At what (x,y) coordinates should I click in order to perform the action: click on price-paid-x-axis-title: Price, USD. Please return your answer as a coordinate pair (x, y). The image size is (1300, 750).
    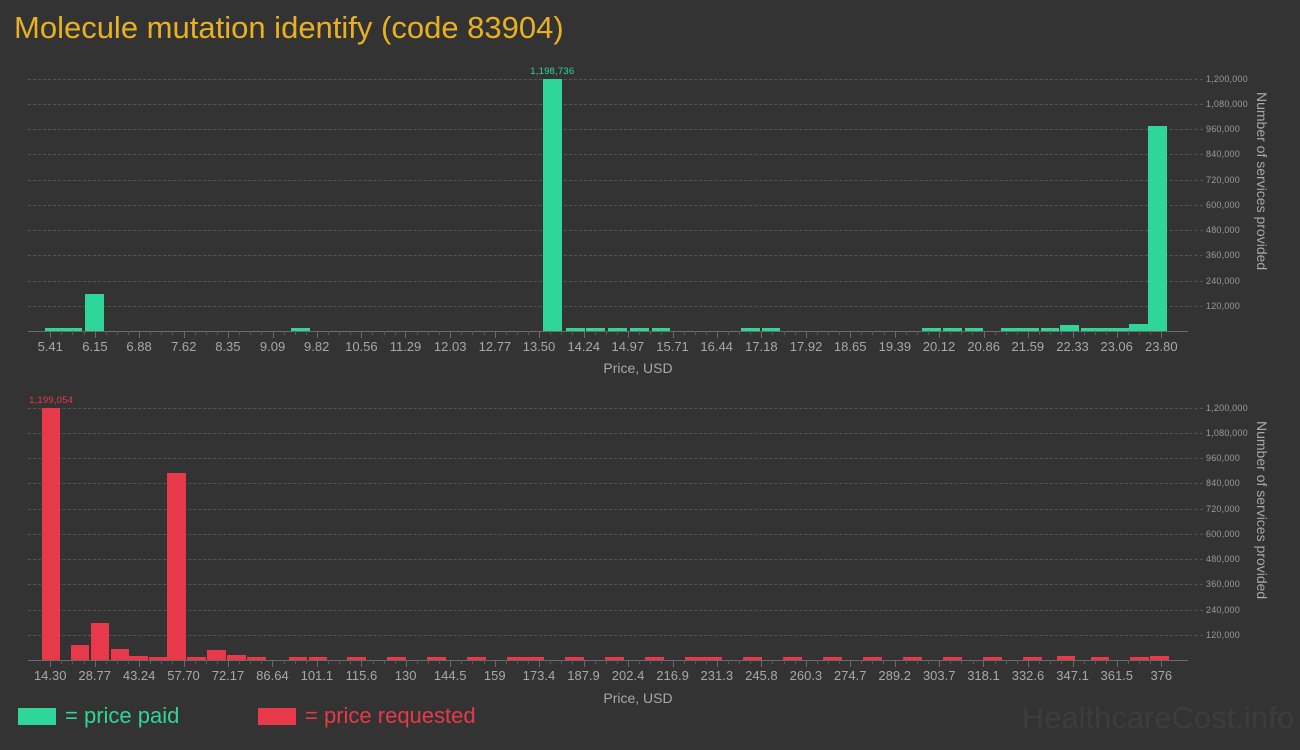
    Looking at the image, I should click on (638, 368).